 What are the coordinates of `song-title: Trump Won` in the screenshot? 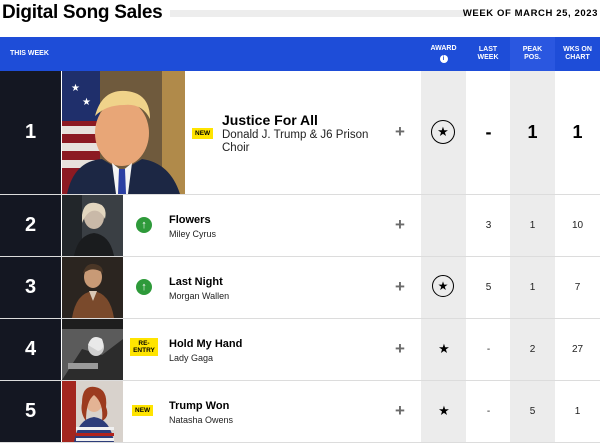 It's located at (199, 406).